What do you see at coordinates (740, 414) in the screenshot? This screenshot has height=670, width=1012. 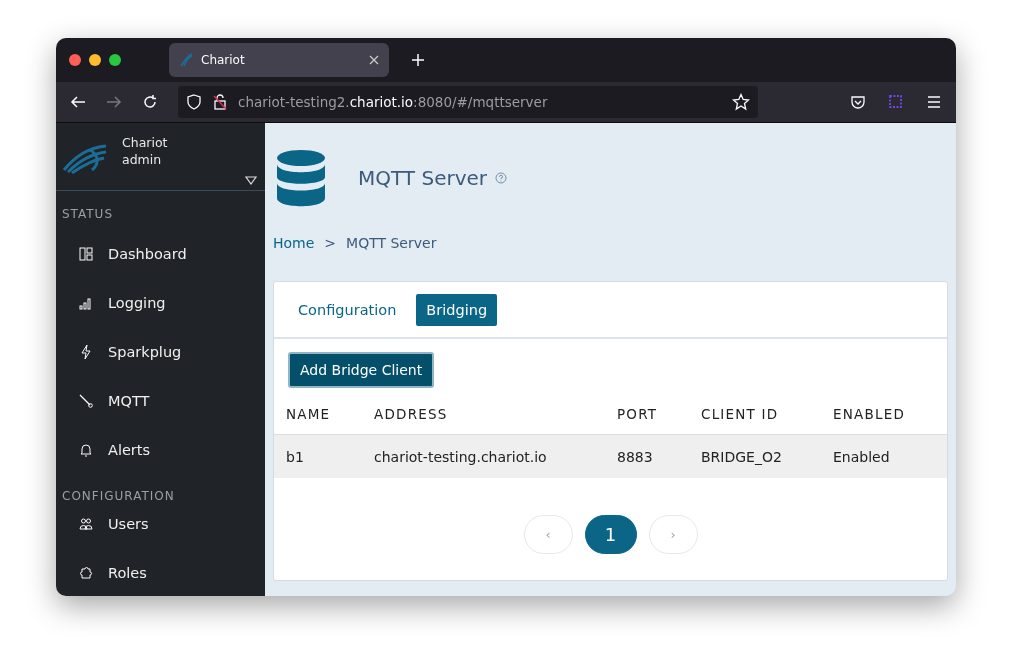 I see `column-header: CLIENT ID` at bounding box center [740, 414].